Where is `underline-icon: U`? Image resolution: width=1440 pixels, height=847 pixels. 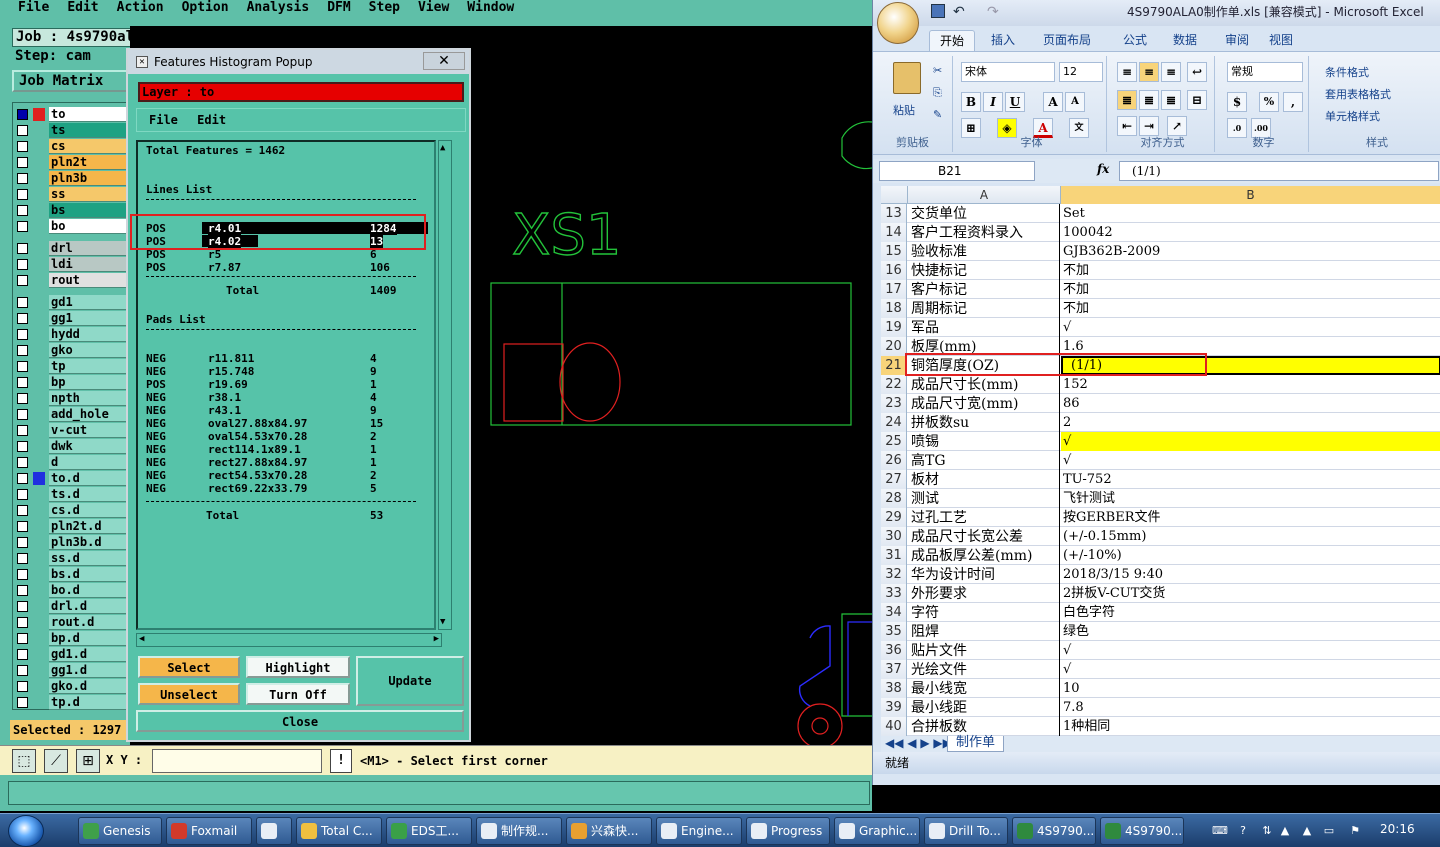 underline-icon: U is located at coordinates (1015, 102).